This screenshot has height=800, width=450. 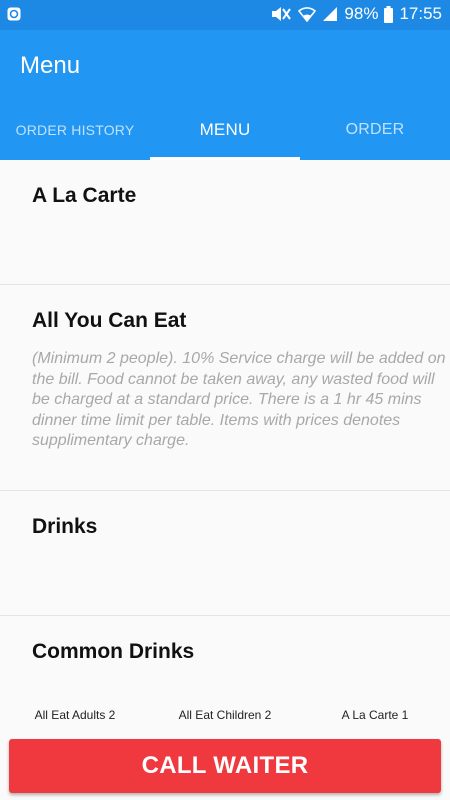 I want to click on tab-menu: MENU, so click(x=225, y=130).